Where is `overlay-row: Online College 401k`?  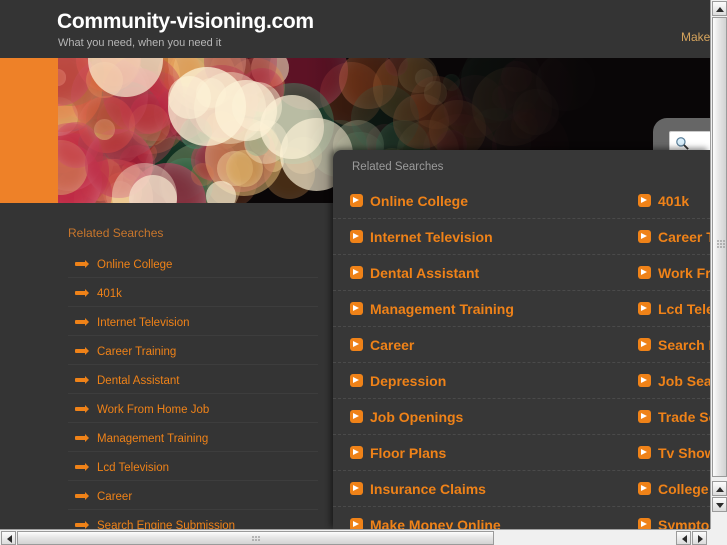
overlay-row: Online College 401k is located at coordinates (521, 201).